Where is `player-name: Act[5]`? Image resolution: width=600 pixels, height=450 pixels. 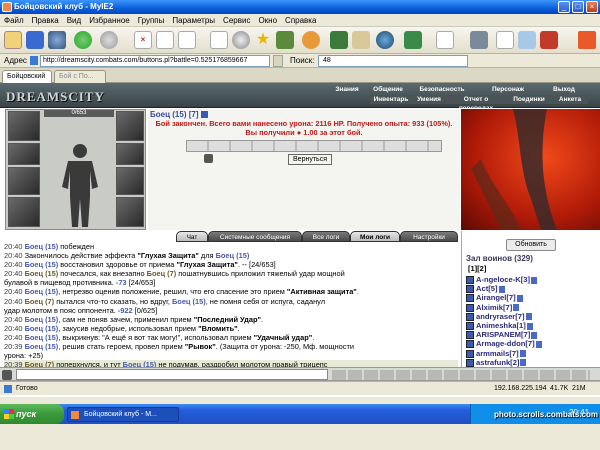
player-name: Act[5] is located at coordinates (487, 288).